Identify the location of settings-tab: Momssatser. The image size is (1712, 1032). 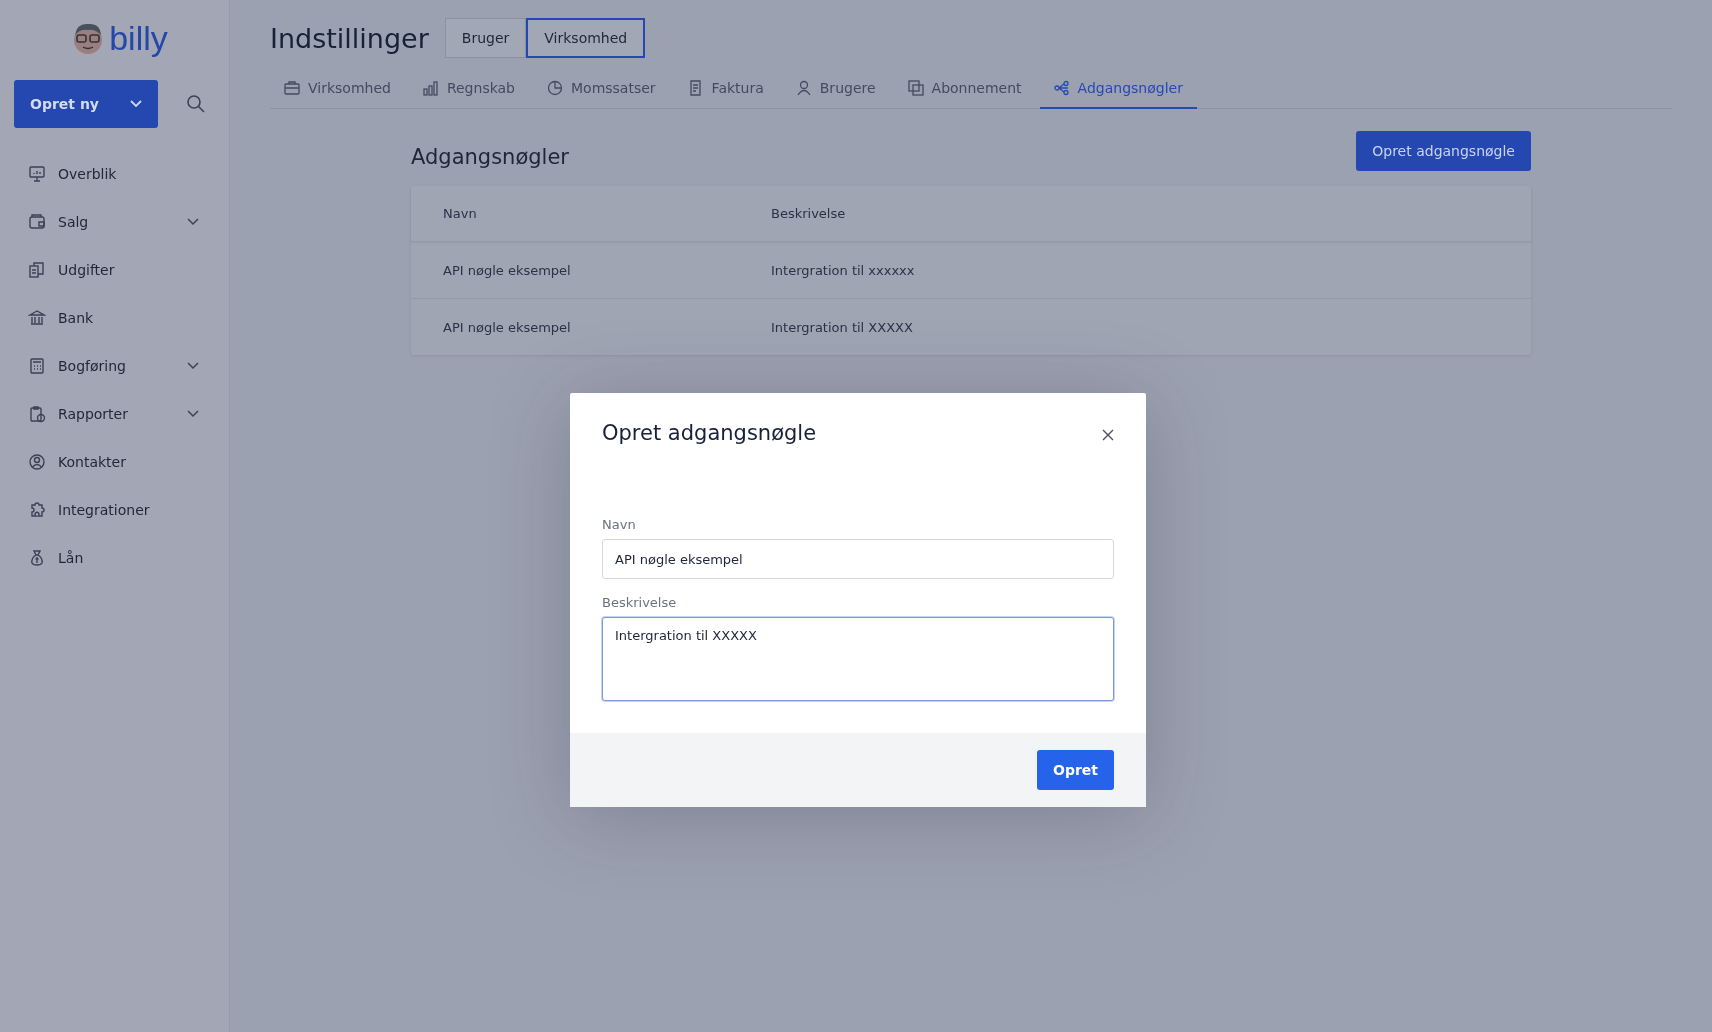
(601, 89).